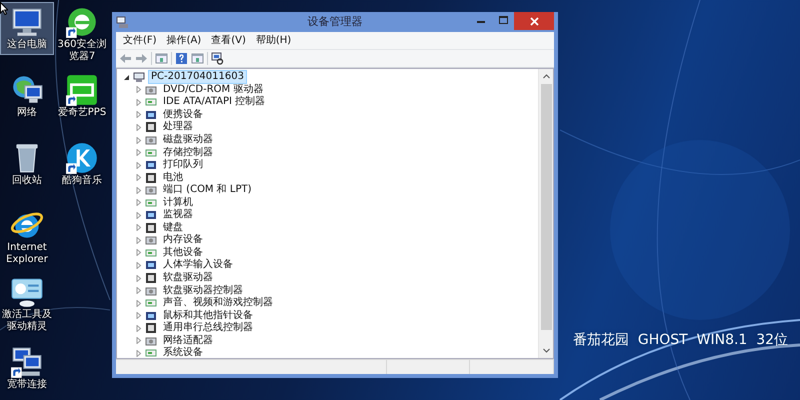 The width and height of the screenshot is (800, 400). What do you see at coordinates (27, 362) in the screenshot?
I see `network-icon` at bounding box center [27, 362].